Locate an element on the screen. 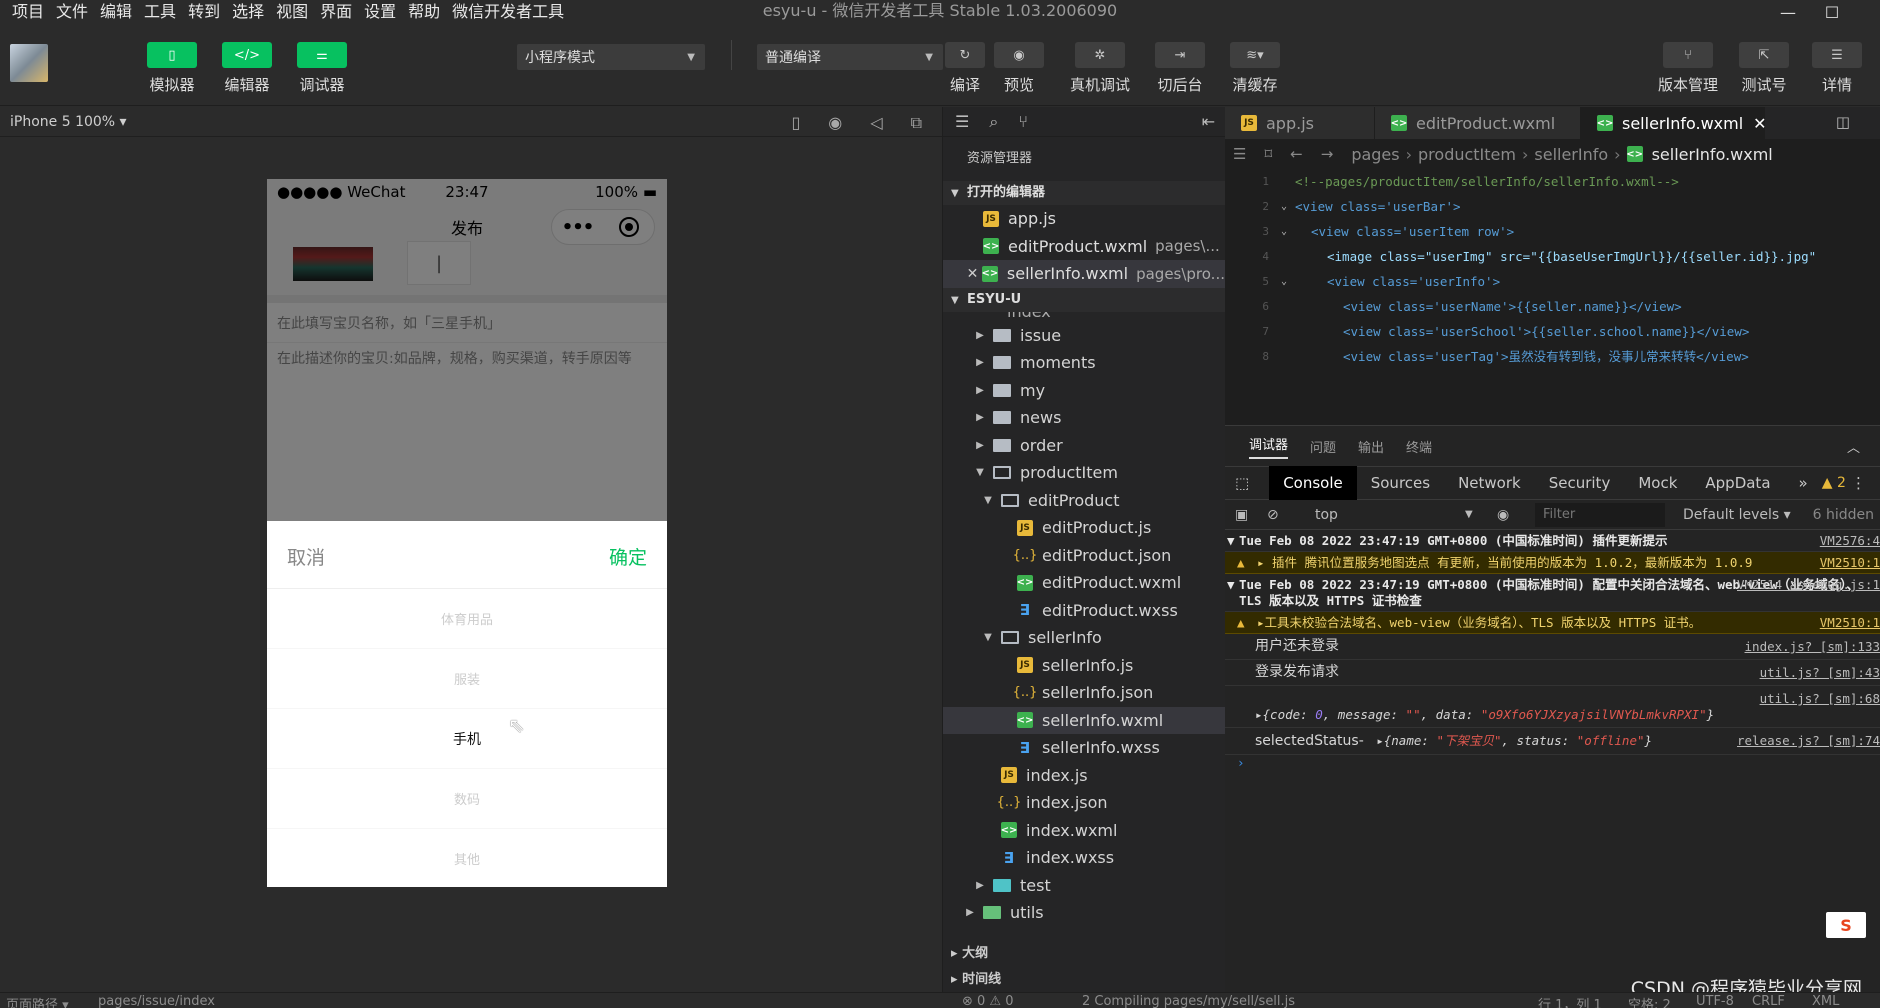 This screenshot has width=1880, height=1008. tree-item-news: ▶ news is located at coordinates (1084, 418).